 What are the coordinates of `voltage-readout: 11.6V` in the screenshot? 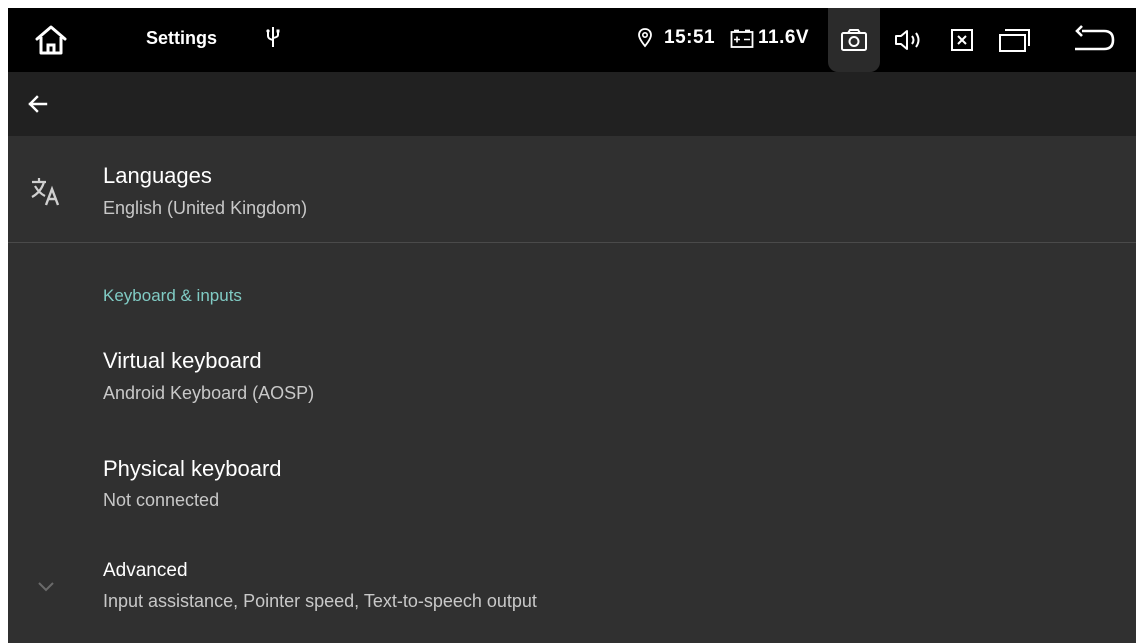 It's located at (784, 37).